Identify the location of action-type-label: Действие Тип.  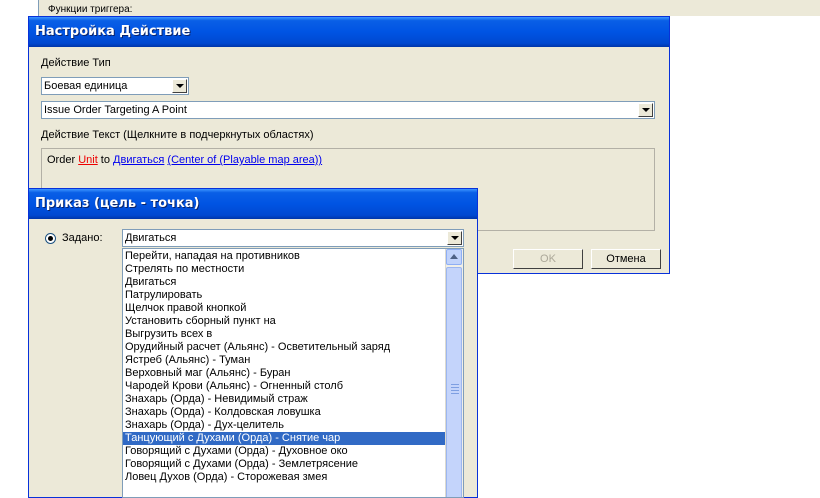
(76, 63).